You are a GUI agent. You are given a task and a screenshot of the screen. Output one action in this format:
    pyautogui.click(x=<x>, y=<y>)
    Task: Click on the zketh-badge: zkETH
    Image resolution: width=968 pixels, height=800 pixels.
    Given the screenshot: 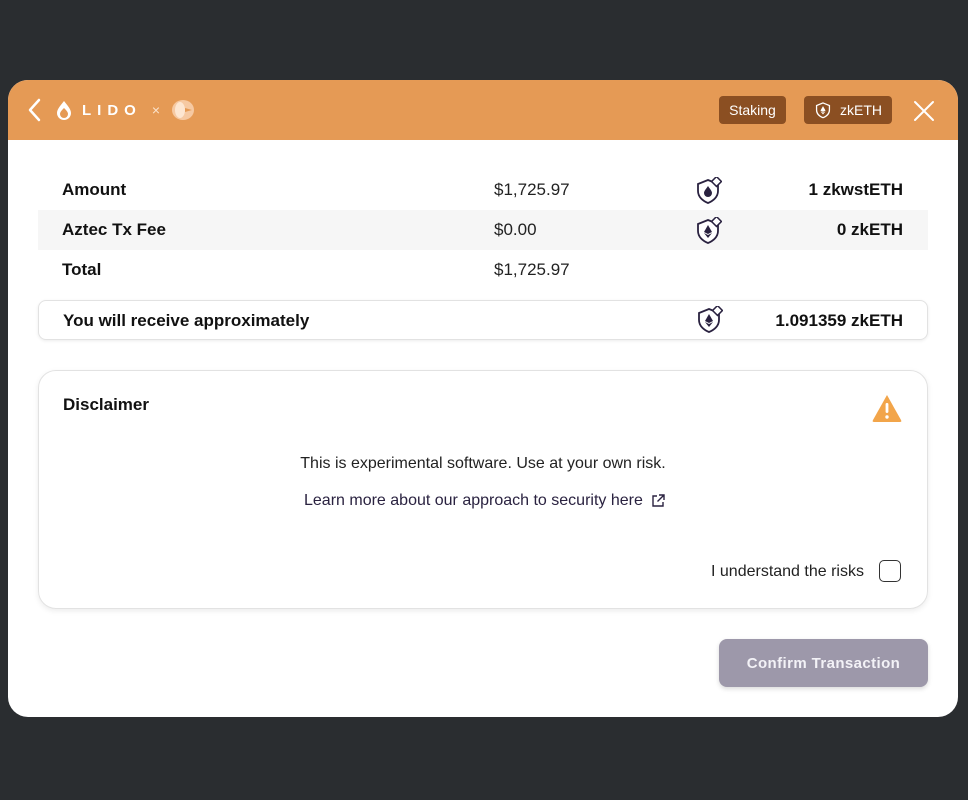 What is the action you would take?
    pyautogui.click(x=848, y=110)
    